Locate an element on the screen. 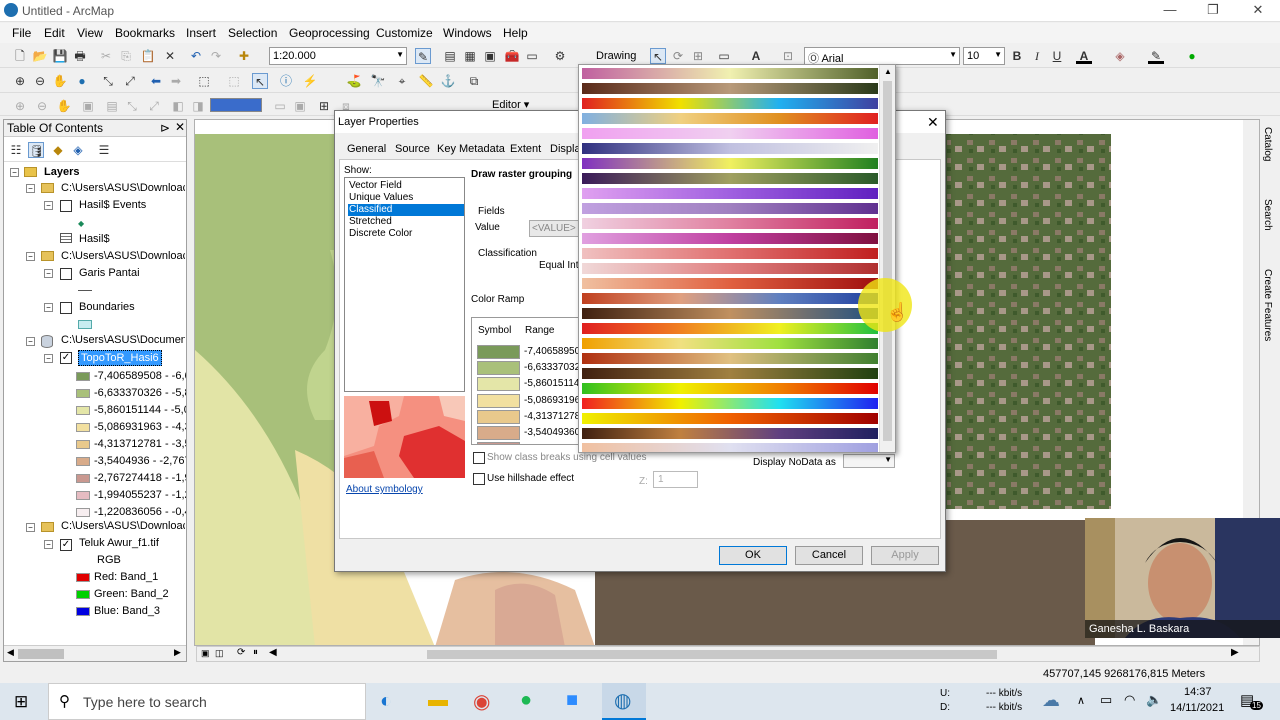  apply-button: Apply is located at coordinates (905, 555).